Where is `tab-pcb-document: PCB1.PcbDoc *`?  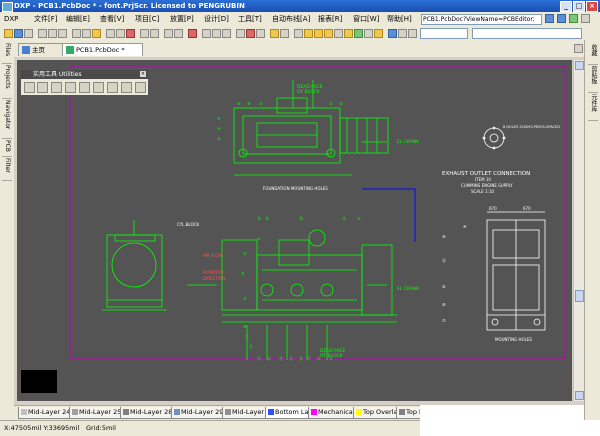
tab-pcb-document: PCB1.PcbDoc * is located at coordinates (102, 49).